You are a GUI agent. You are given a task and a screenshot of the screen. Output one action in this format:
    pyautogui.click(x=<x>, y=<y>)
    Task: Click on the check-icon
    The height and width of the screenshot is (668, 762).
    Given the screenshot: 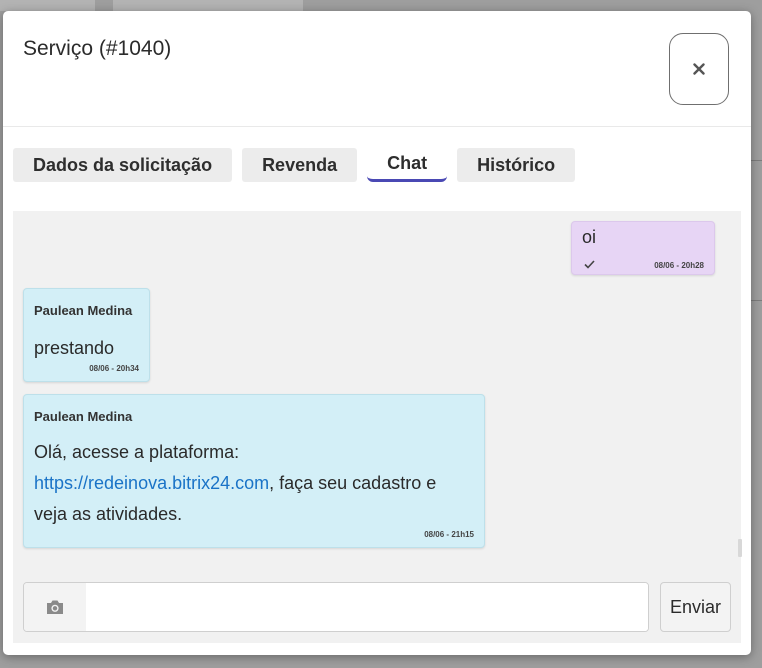 What is the action you would take?
    pyautogui.click(x=589, y=264)
    